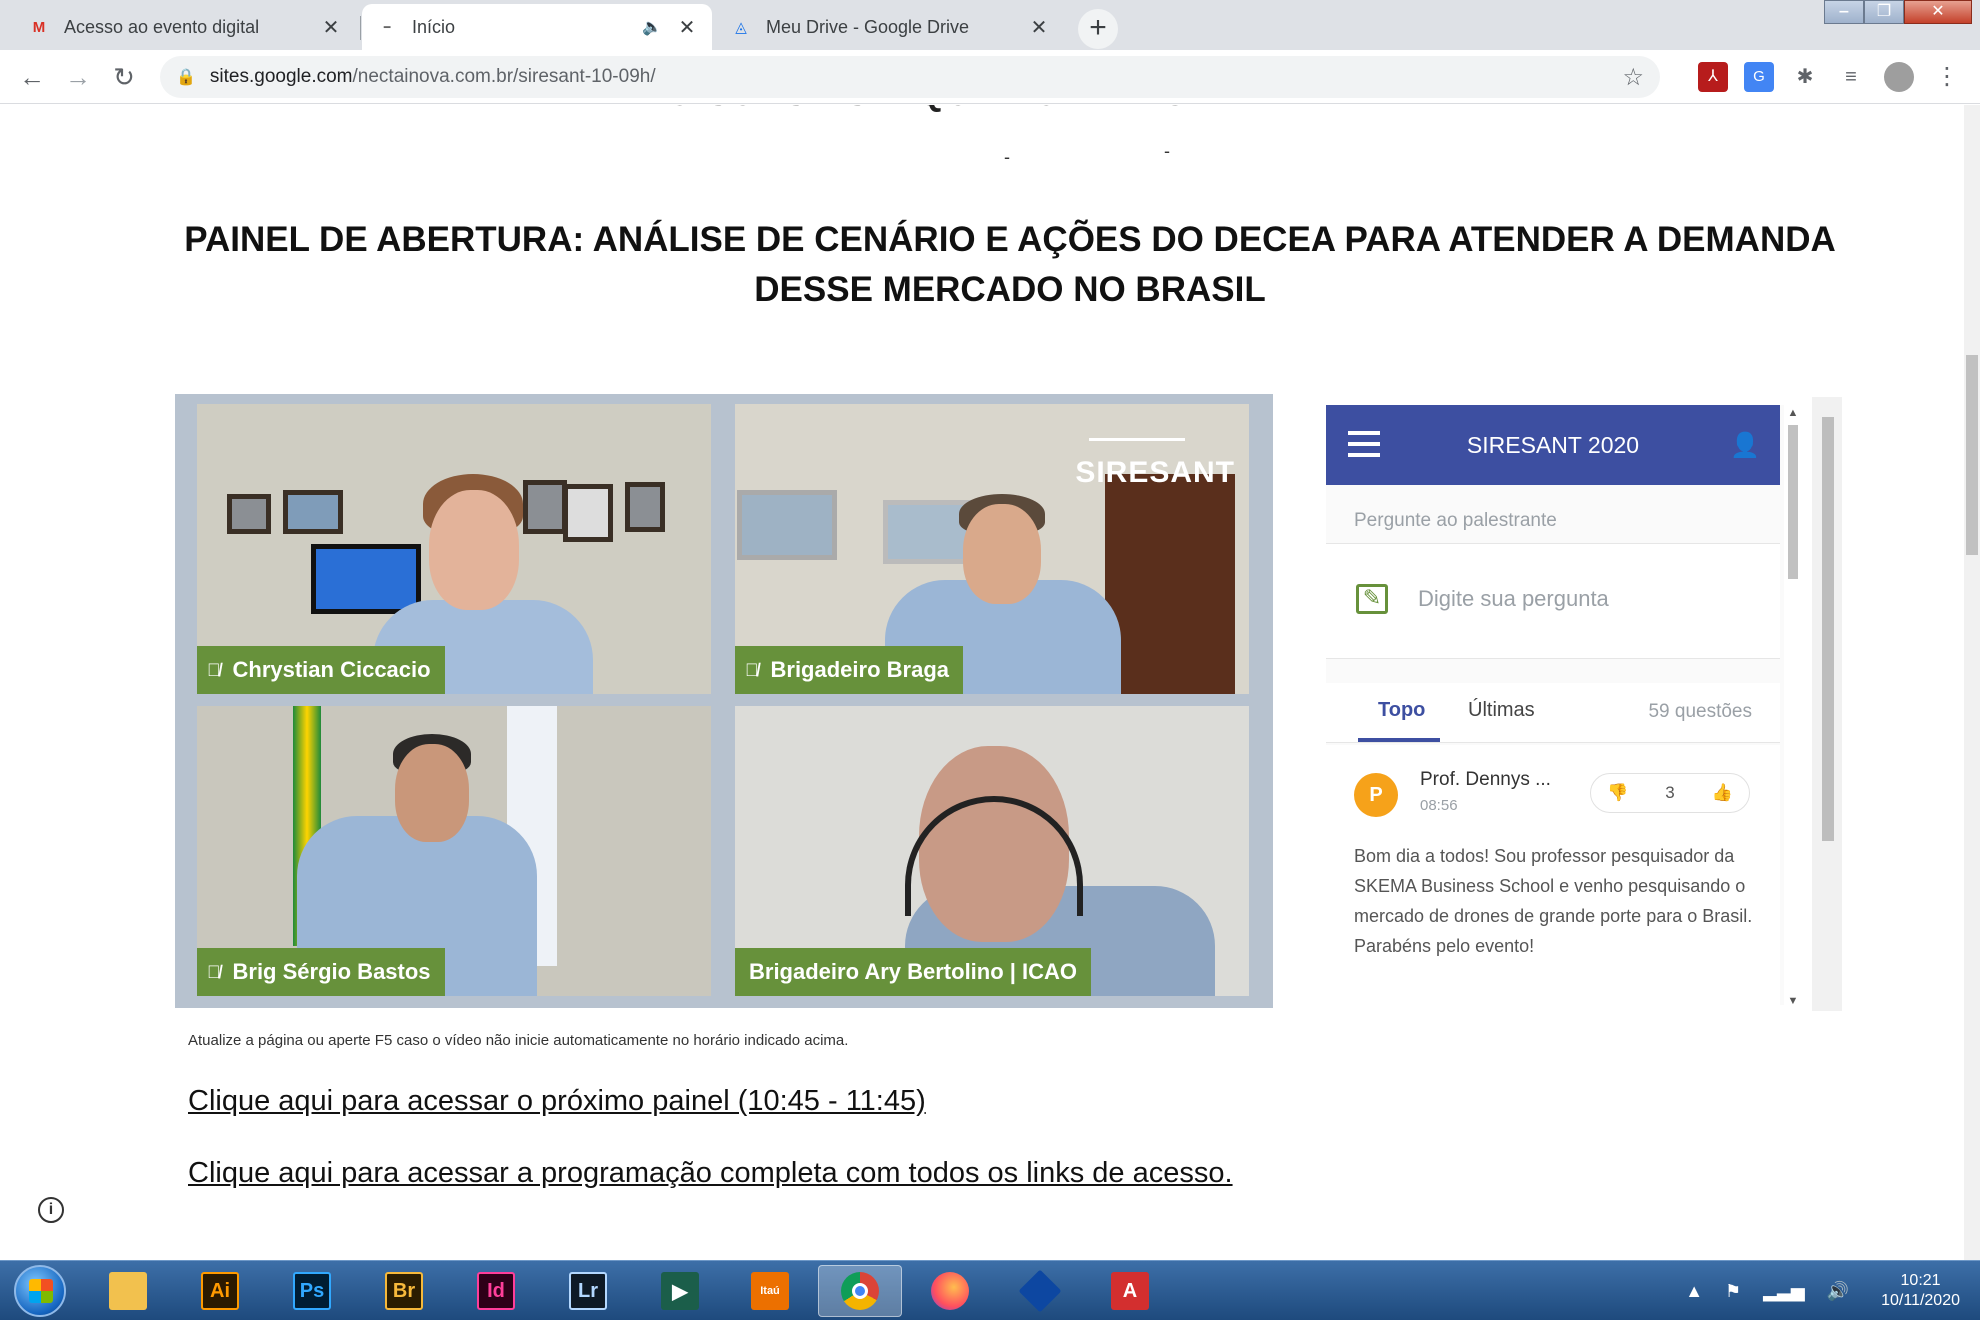 The image size is (1980, 1320). I want to click on tab-separator, so click(360, 28).